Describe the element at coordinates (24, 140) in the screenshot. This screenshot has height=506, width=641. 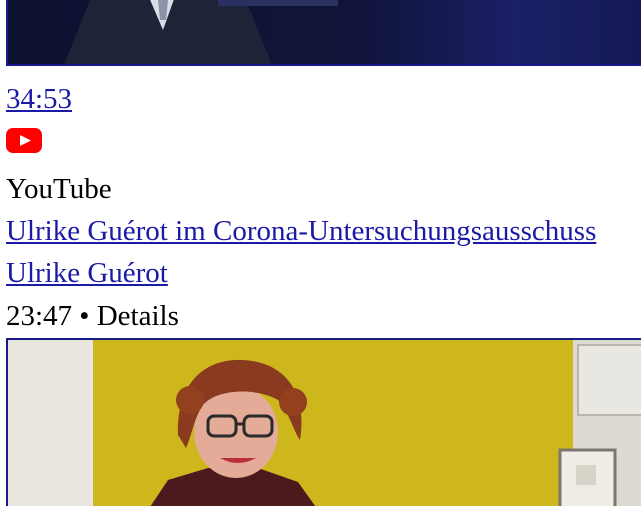
I see `youtube-icon` at that location.